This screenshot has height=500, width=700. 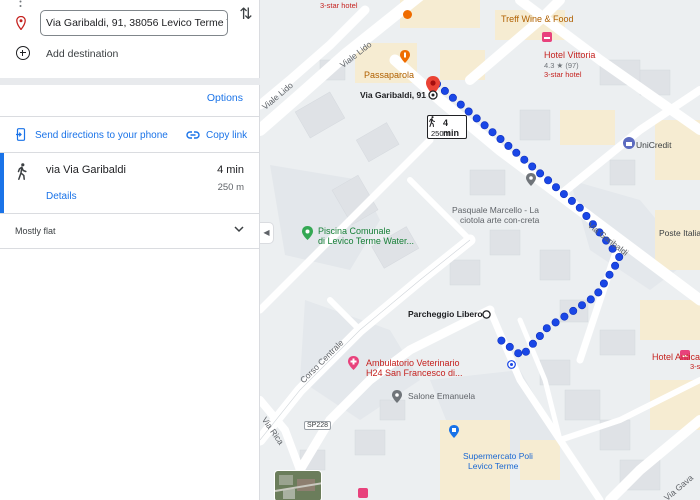 What do you see at coordinates (354, 231) in the screenshot?
I see `poi-piscina-line1: Piscina Comunale` at bounding box center [354, 231].